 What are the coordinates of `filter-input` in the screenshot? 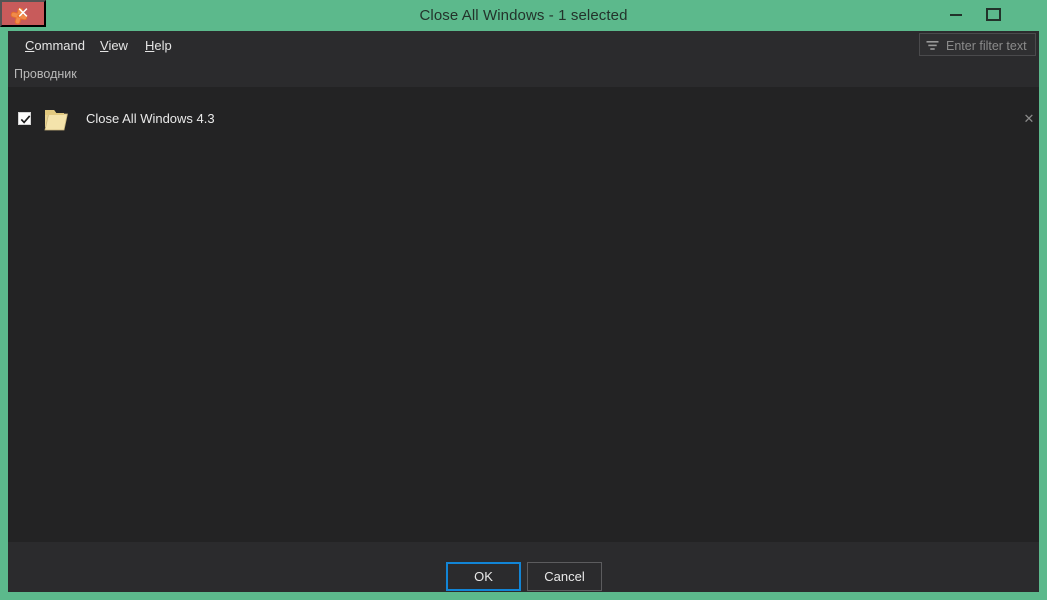 It's located at (990, 45).